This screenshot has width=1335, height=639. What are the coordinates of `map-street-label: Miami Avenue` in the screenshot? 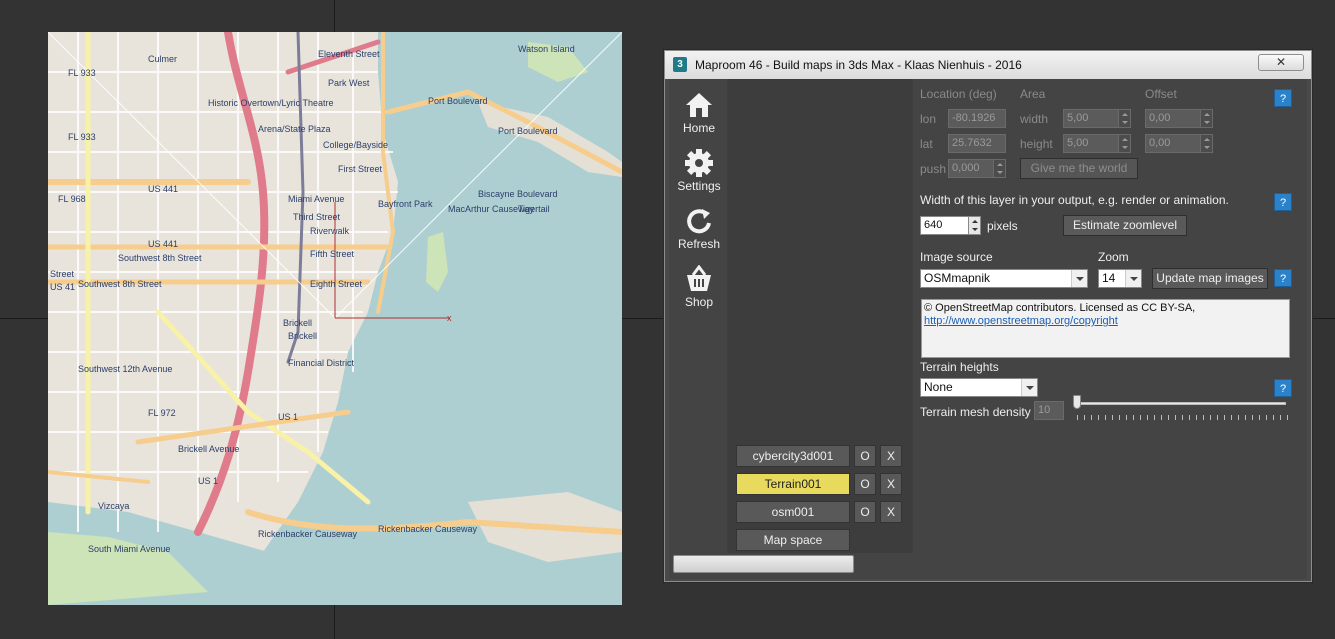 It's located at (316, 199).